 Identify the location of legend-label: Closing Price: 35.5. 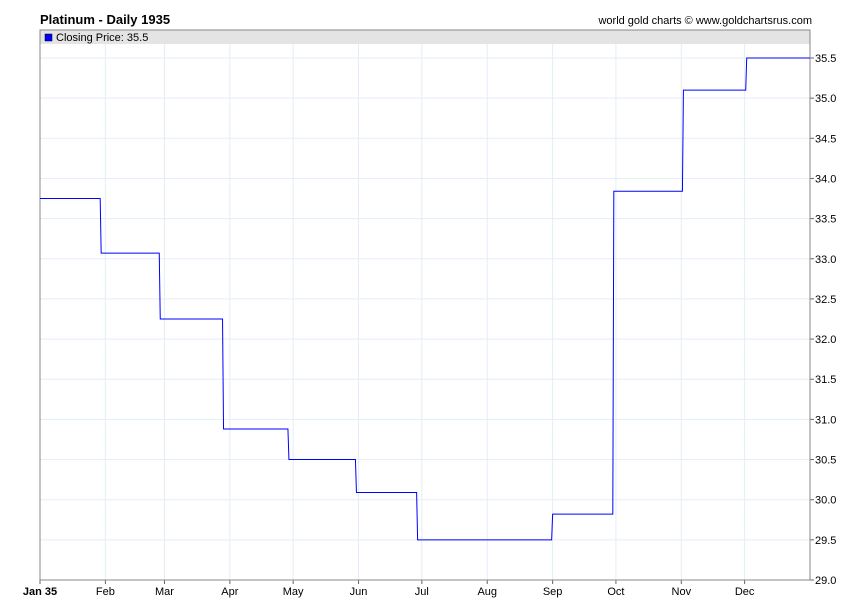
(102, 38).